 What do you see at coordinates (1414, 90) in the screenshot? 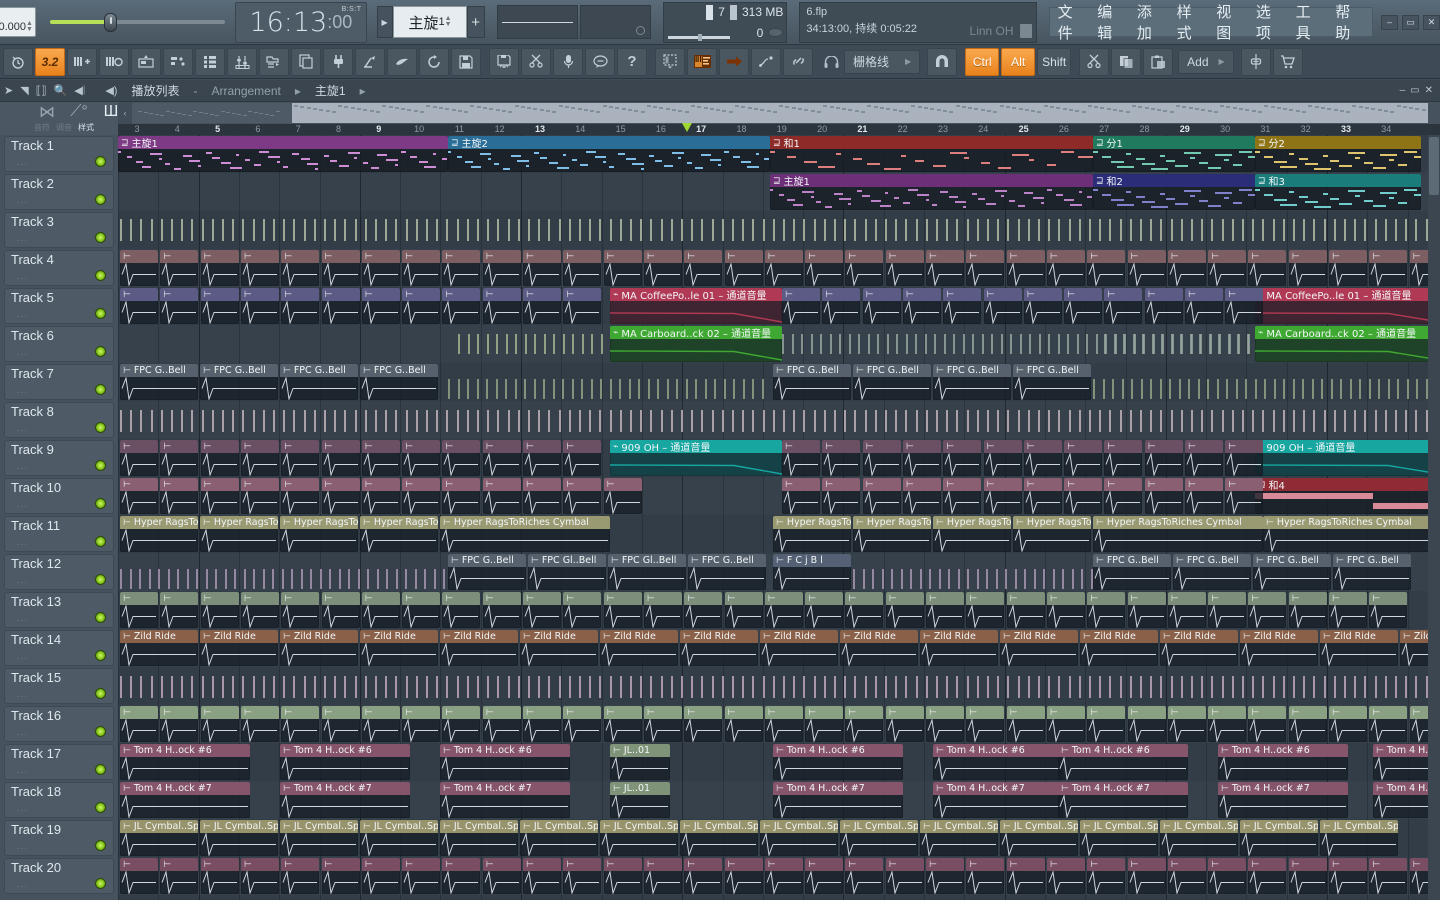
I see `playlist-maximize-button: ▭` at bounding box center [1414, 90].